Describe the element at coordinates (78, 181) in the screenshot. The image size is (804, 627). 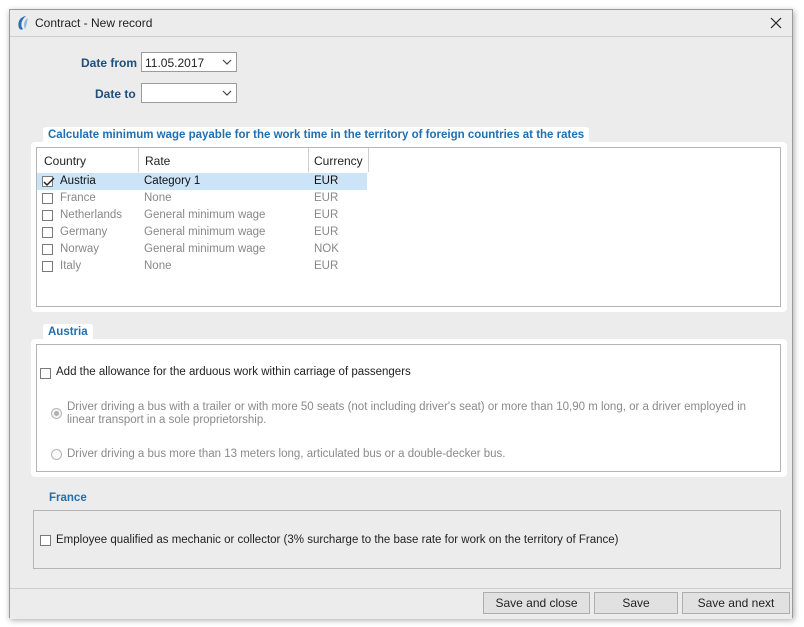
I see `cell-country: Austria` at that location.